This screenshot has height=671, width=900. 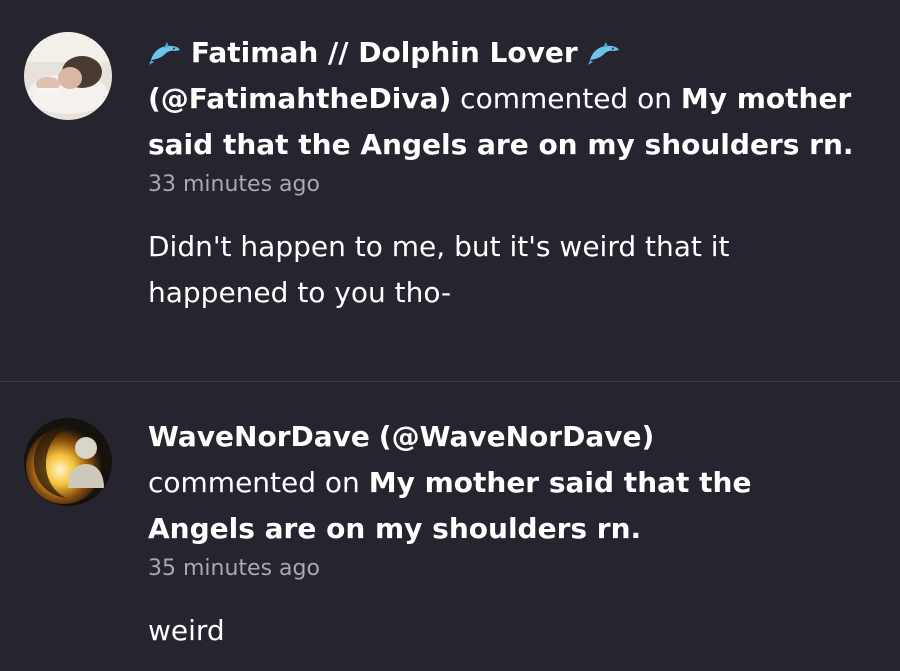 What do you see at coordinates (186, 630) in the screenshot?
I see `comment-text: weird` at bounding box center [186, 630].